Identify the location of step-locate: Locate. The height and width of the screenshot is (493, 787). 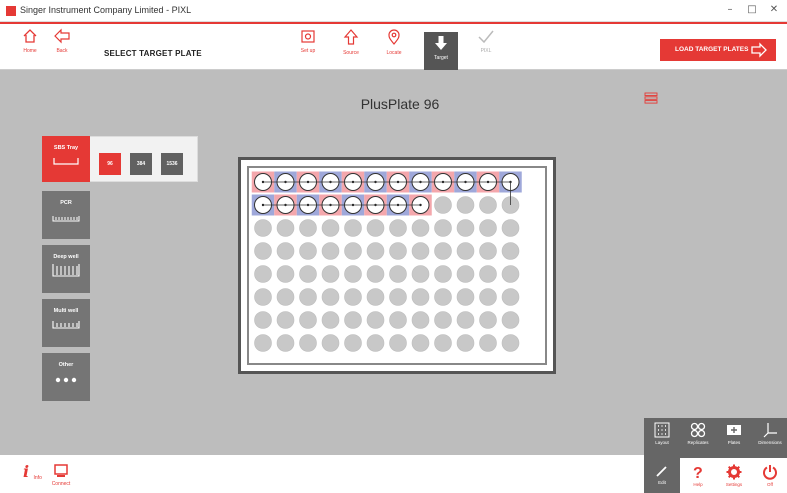
(394, 47).